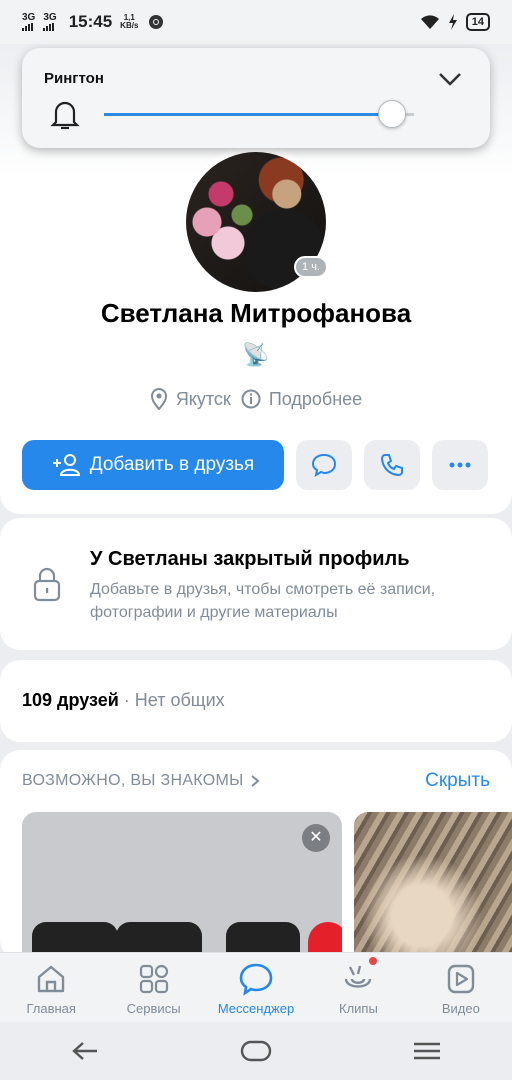 The width and height of the screenshot is (512, 1080). I want to click on battery-level: 14, so click(477, 22).